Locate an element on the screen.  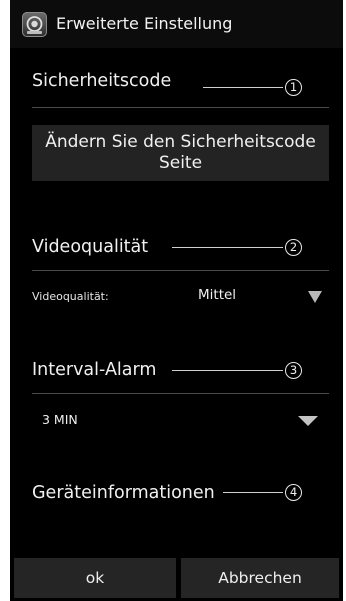
interval-alarm-value: 3 MIN is located at coordinates (60, 419).